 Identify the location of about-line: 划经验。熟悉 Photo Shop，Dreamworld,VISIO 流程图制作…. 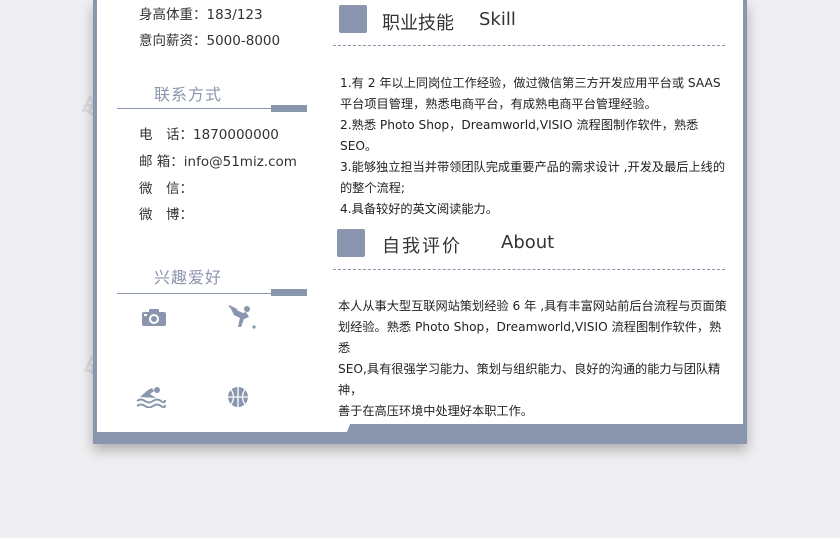
(530, 337).